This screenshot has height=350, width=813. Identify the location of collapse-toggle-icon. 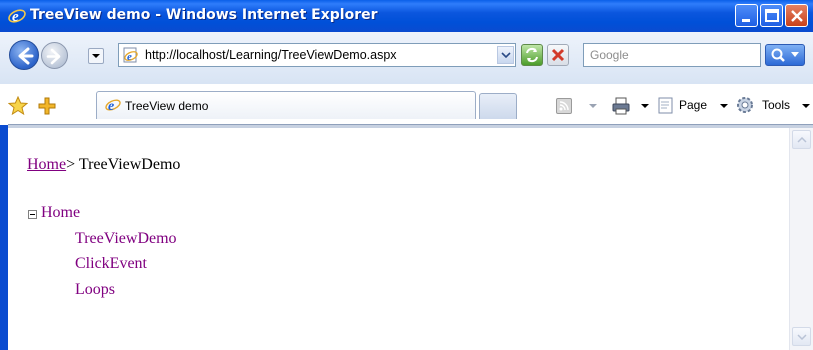
(32, 214).